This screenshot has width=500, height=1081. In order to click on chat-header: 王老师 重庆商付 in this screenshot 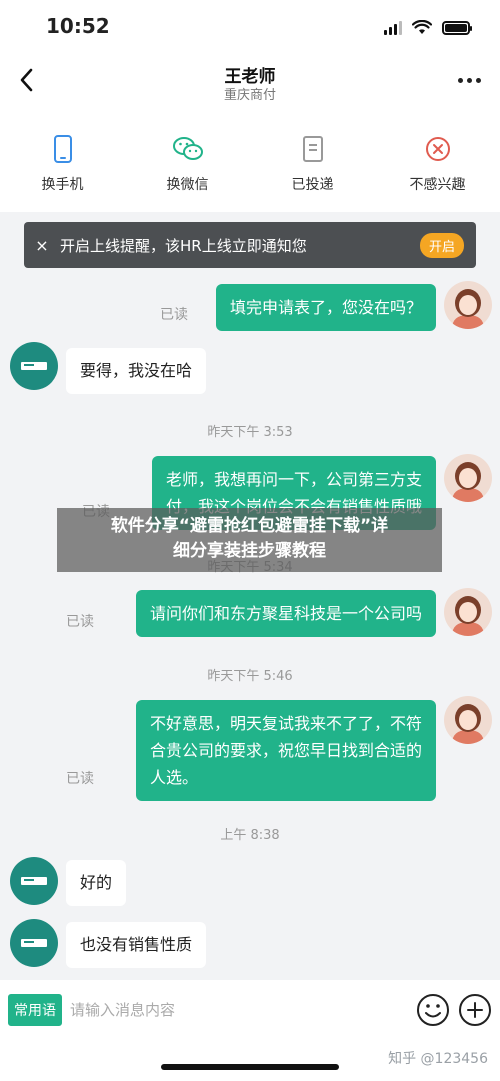, I will do `click(250, 86)`.